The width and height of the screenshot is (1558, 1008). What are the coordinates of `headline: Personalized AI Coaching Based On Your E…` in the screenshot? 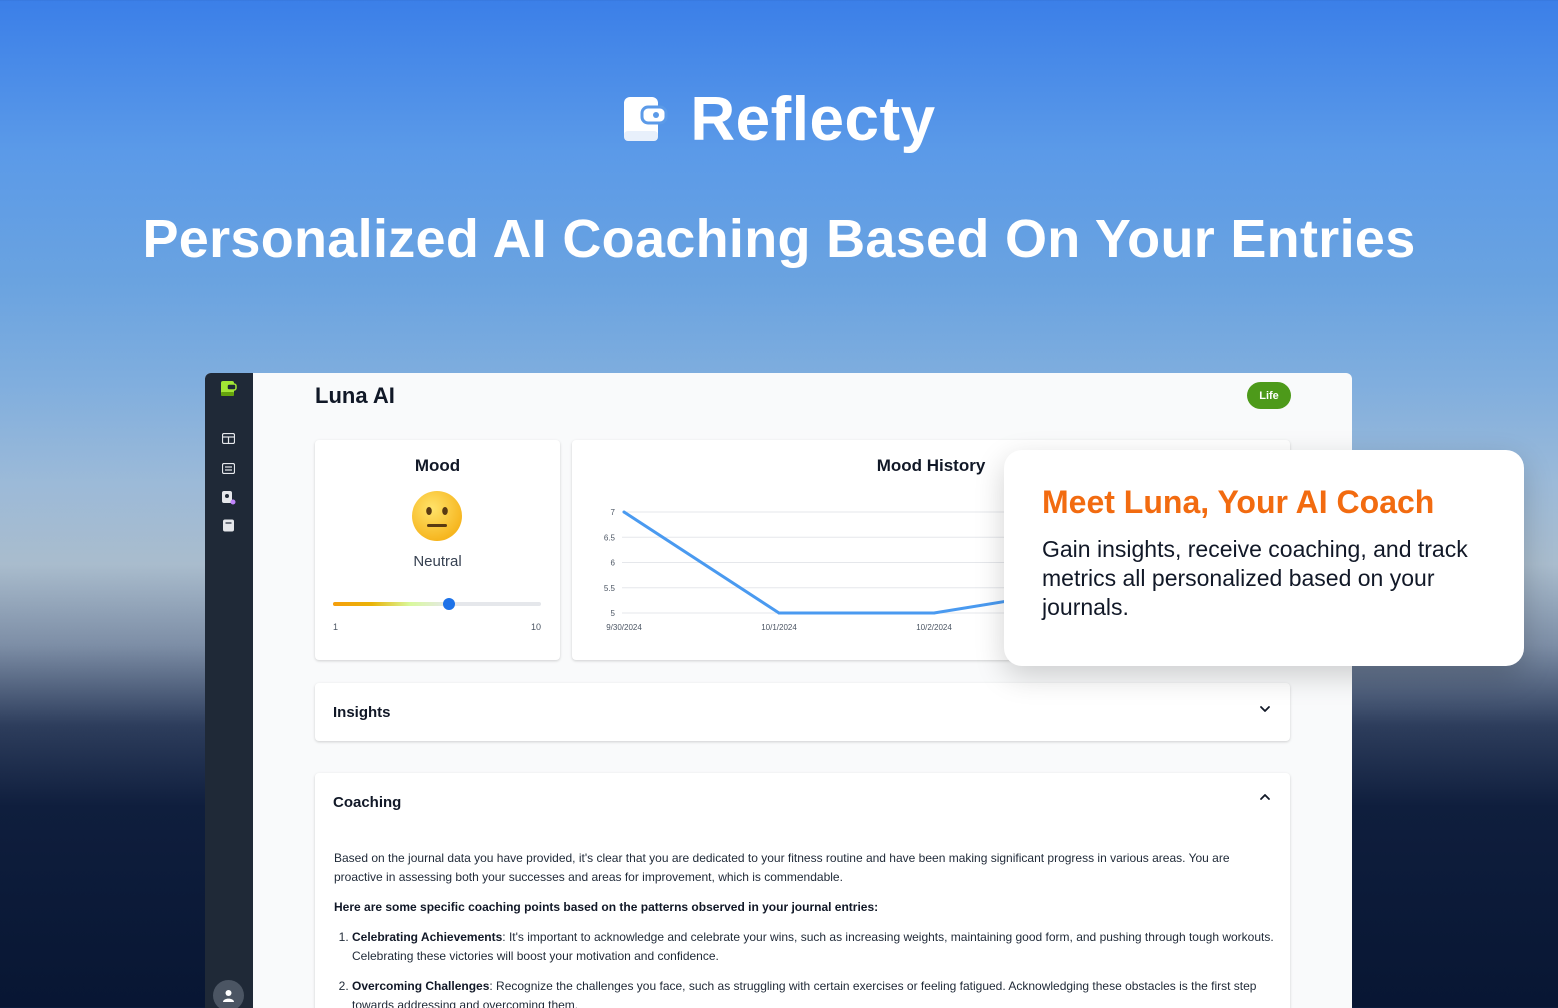 It's located at (779, 239).